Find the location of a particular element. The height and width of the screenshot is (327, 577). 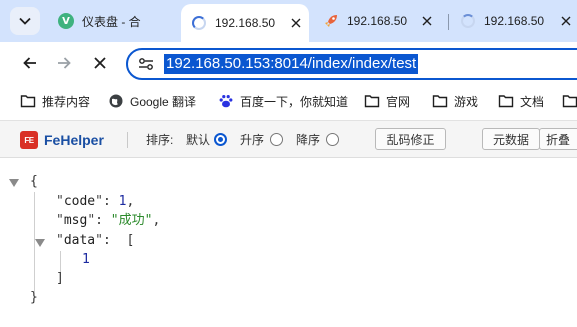

sort-desc-radio is located at coordinates (332, 139).